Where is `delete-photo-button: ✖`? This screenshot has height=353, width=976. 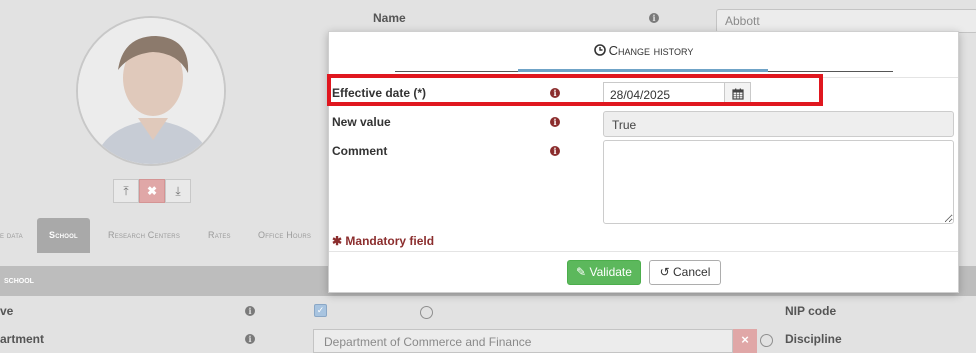
delete-photo-button: ✖ is located at coordinates (152, 191).